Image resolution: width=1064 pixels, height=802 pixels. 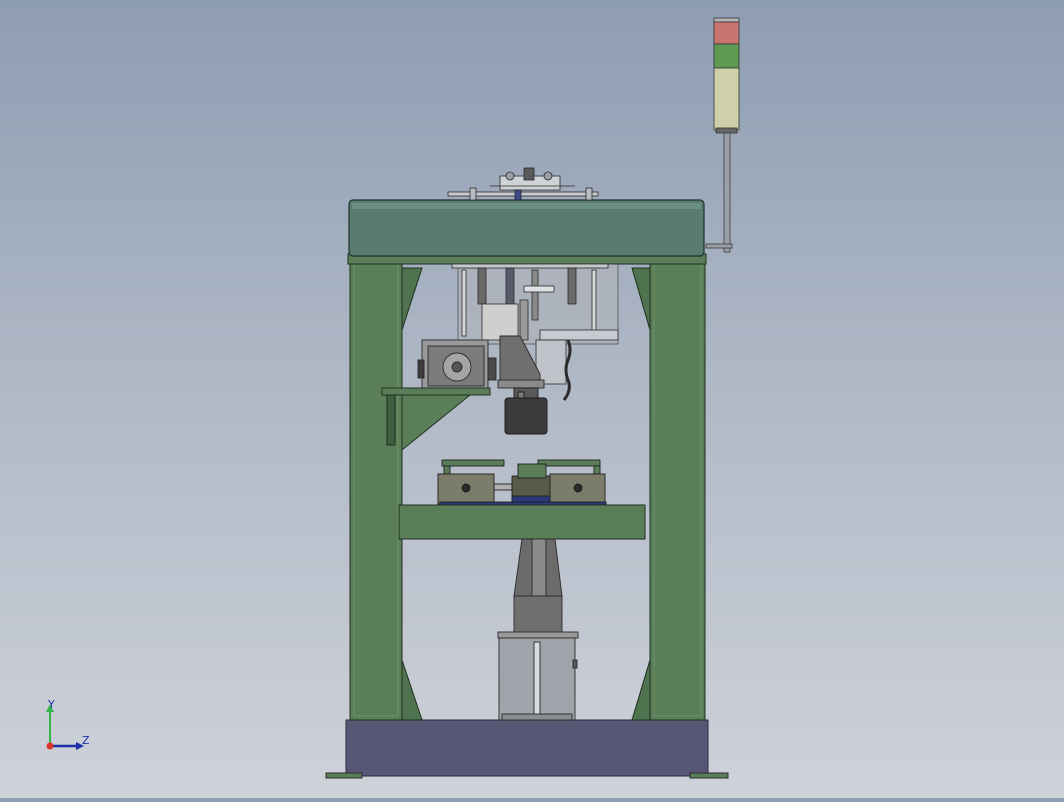 I want to click on left-column, so click(x=386, y=489).